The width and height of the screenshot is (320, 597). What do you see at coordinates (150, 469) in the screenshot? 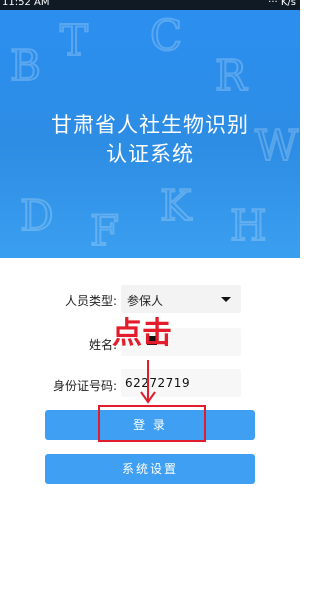
I see `system-settings-button: 系统设置` at bounding box center [150, 469].